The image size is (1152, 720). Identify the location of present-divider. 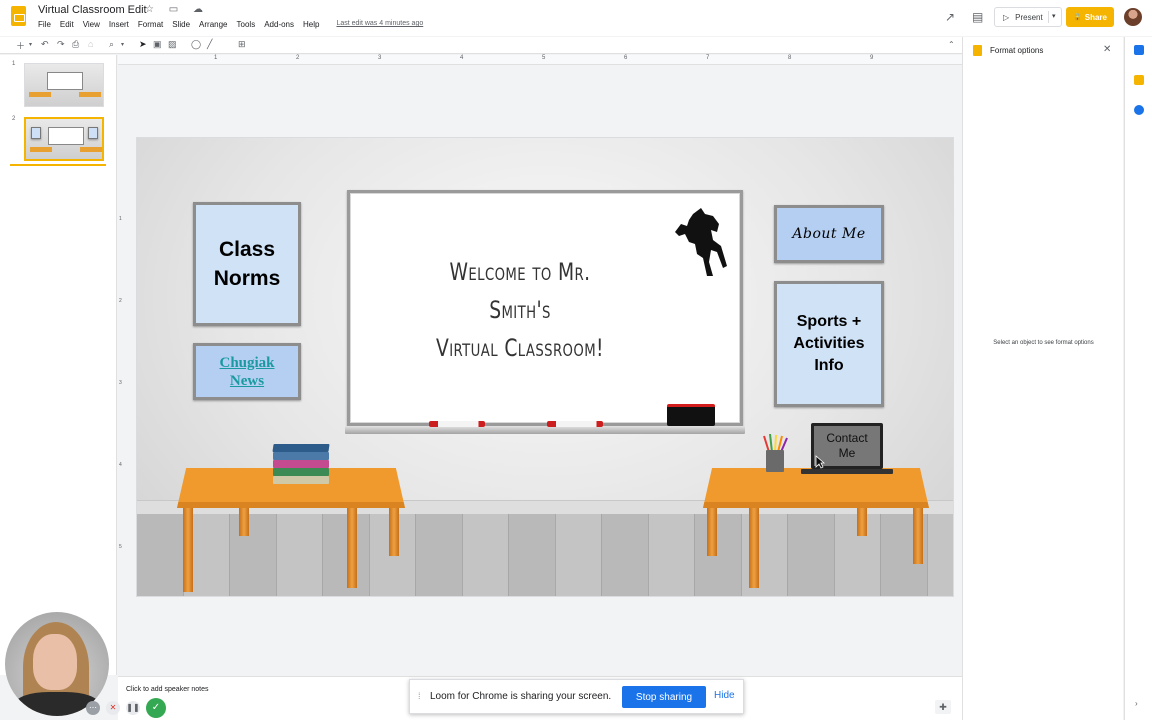
(1048, 17).